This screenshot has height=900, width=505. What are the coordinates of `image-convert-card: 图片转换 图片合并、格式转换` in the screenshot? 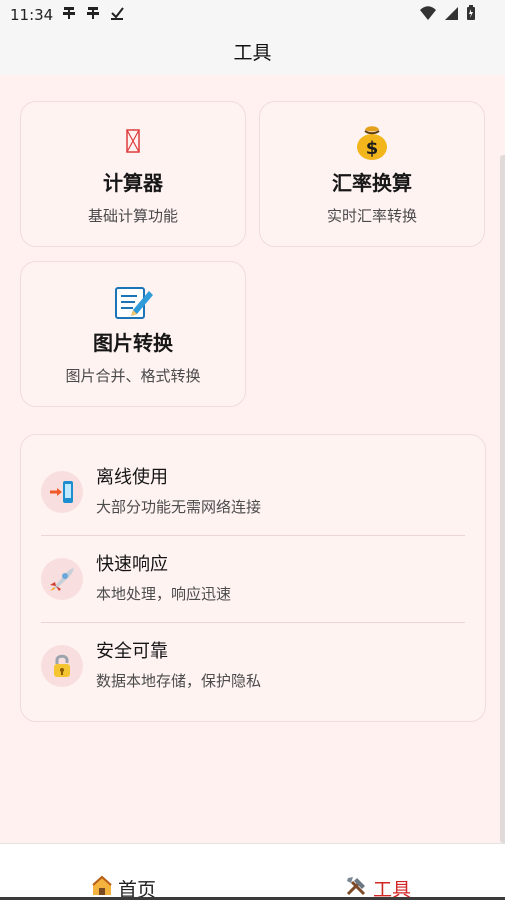 It's located at (133, 334).